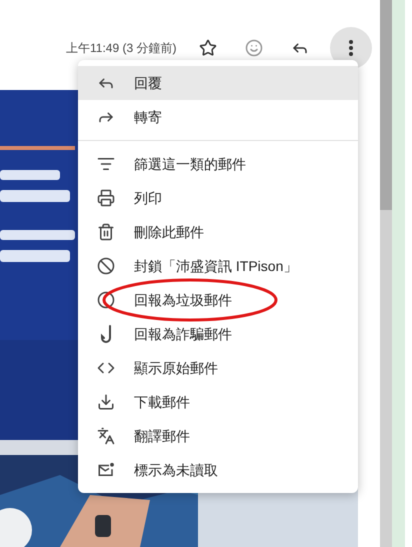  Describe the element at coordinates (218, 83) in the screenshot. I see `menu-item: 回覆` at that location.